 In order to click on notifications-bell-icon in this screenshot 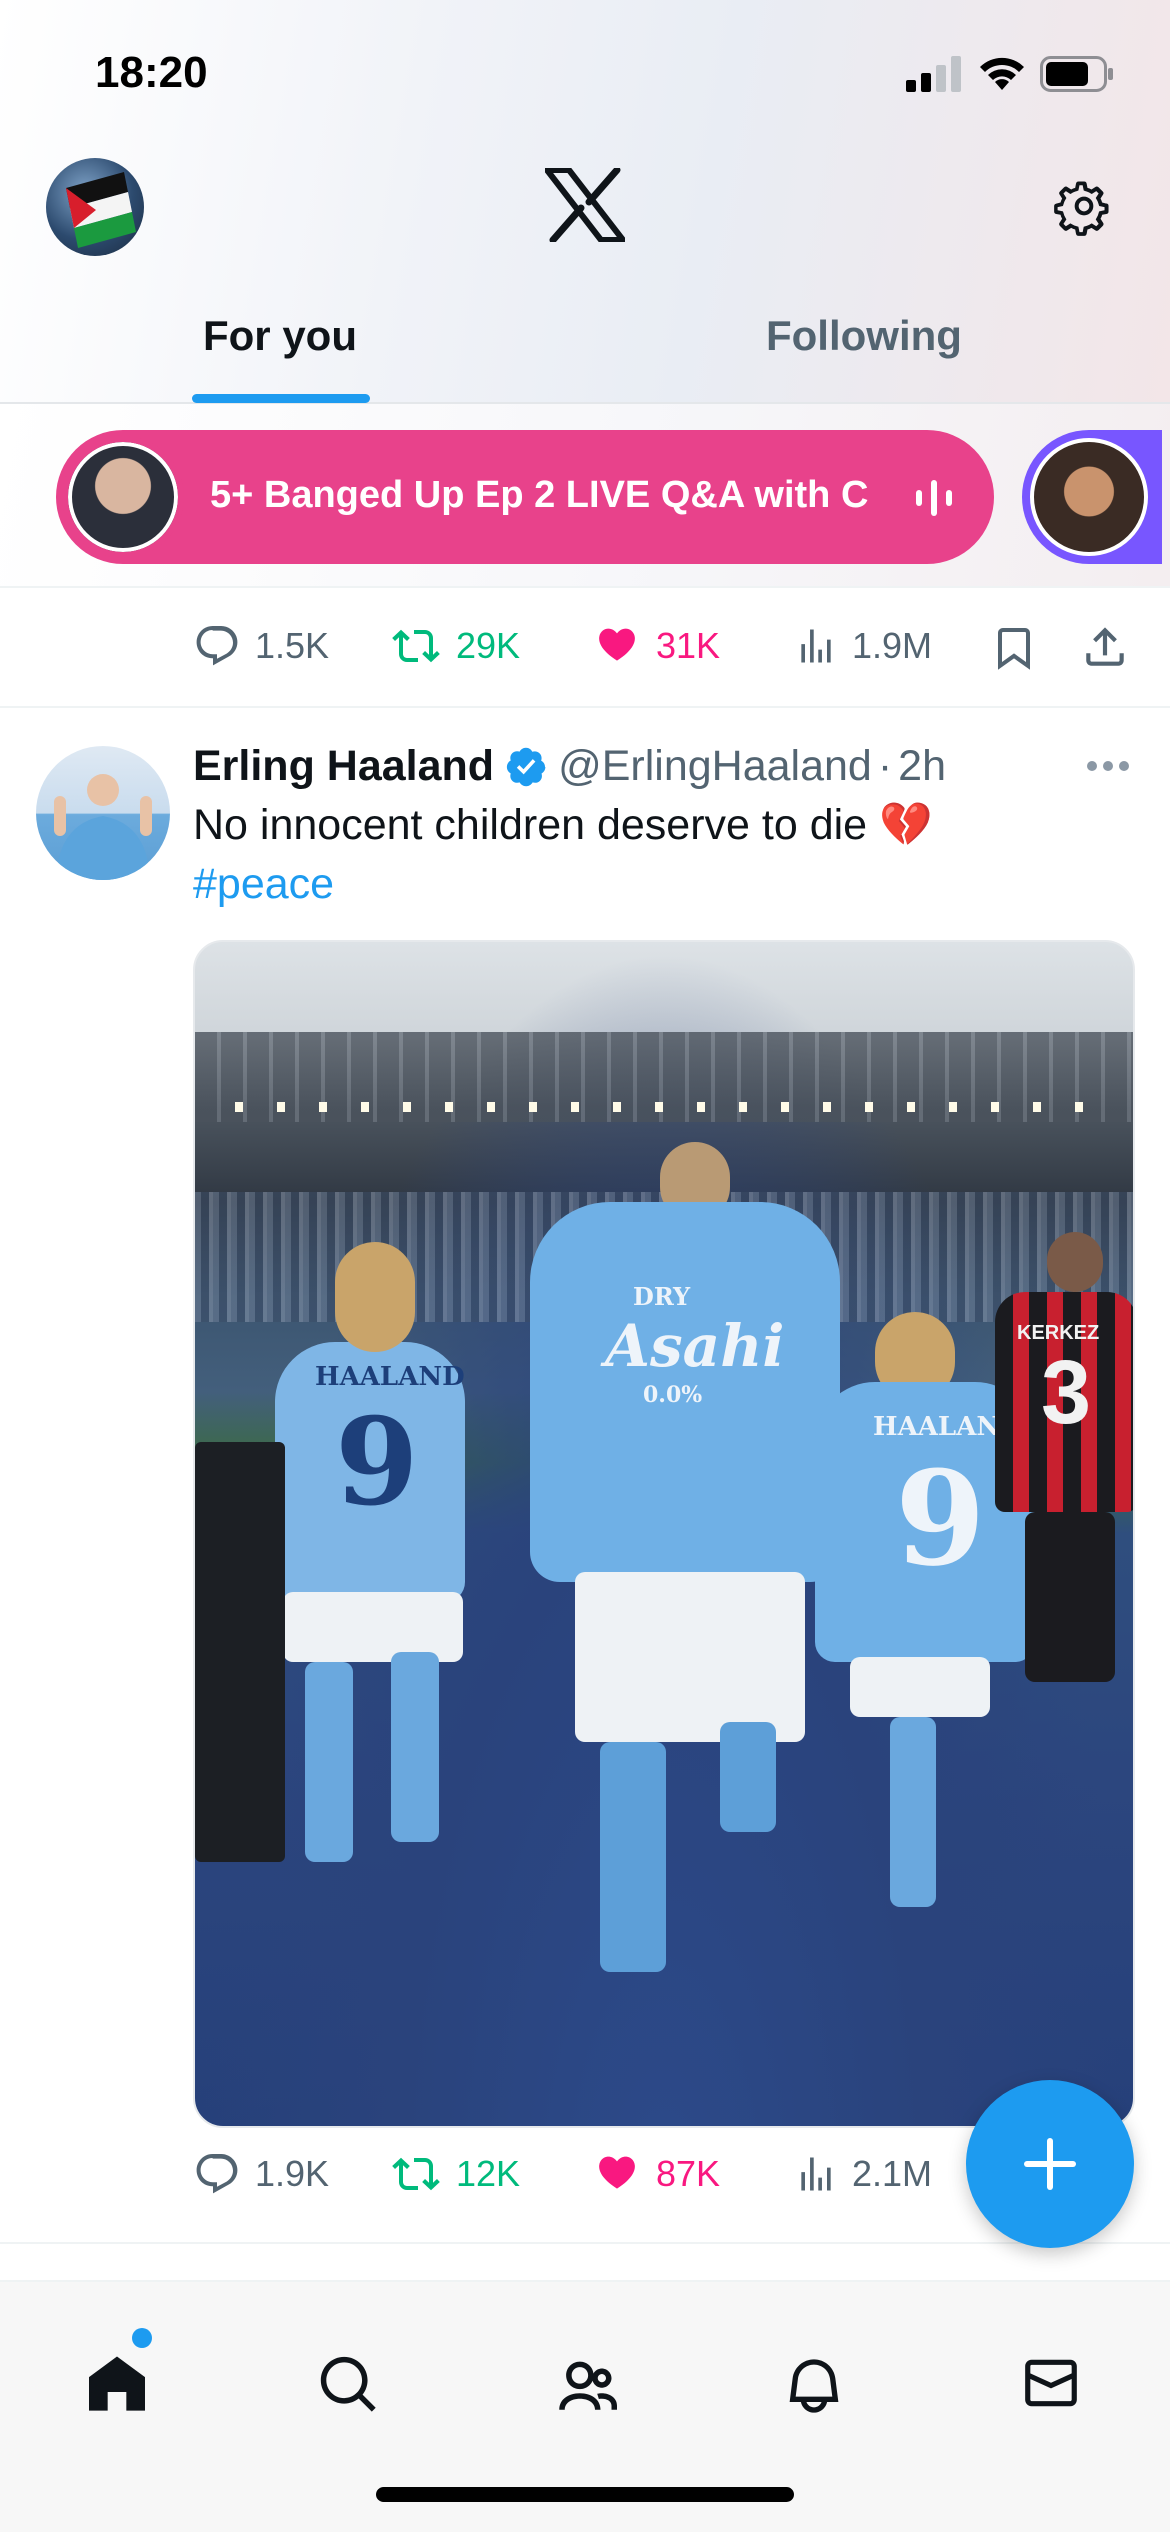, I will do `click(814, 2386)`.